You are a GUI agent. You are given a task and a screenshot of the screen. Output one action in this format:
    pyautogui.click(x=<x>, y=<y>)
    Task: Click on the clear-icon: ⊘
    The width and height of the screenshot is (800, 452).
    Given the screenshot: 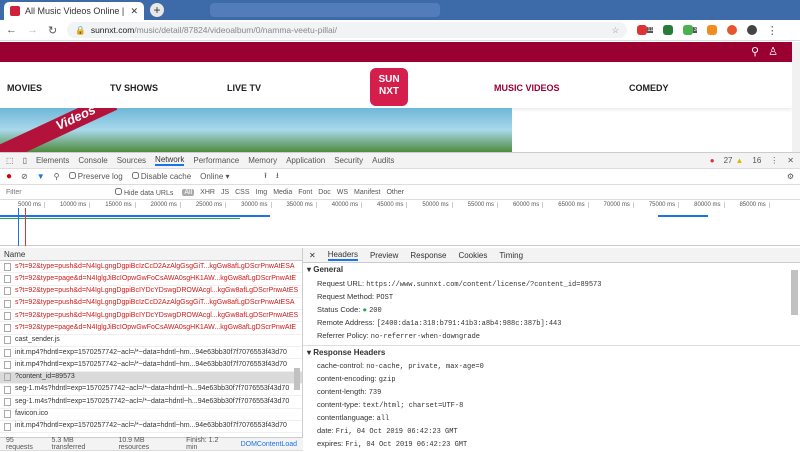 What is the action you would take?
    pyautogui.click(x=24, y=176)
    